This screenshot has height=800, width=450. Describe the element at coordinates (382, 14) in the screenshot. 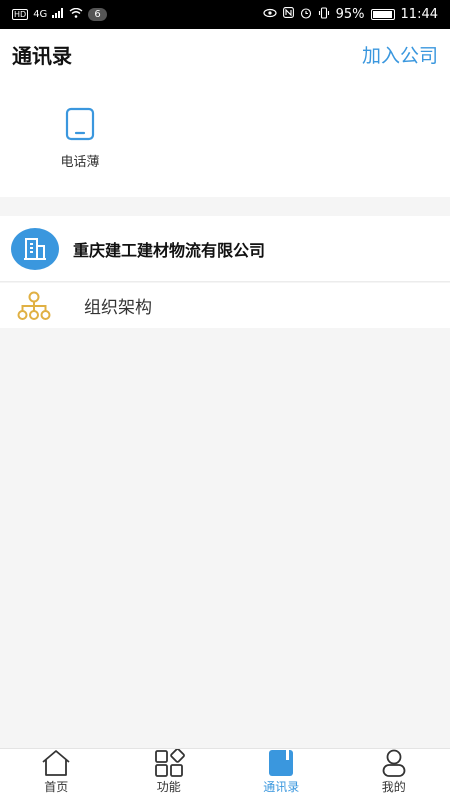

I see `battery-icon` at that location.